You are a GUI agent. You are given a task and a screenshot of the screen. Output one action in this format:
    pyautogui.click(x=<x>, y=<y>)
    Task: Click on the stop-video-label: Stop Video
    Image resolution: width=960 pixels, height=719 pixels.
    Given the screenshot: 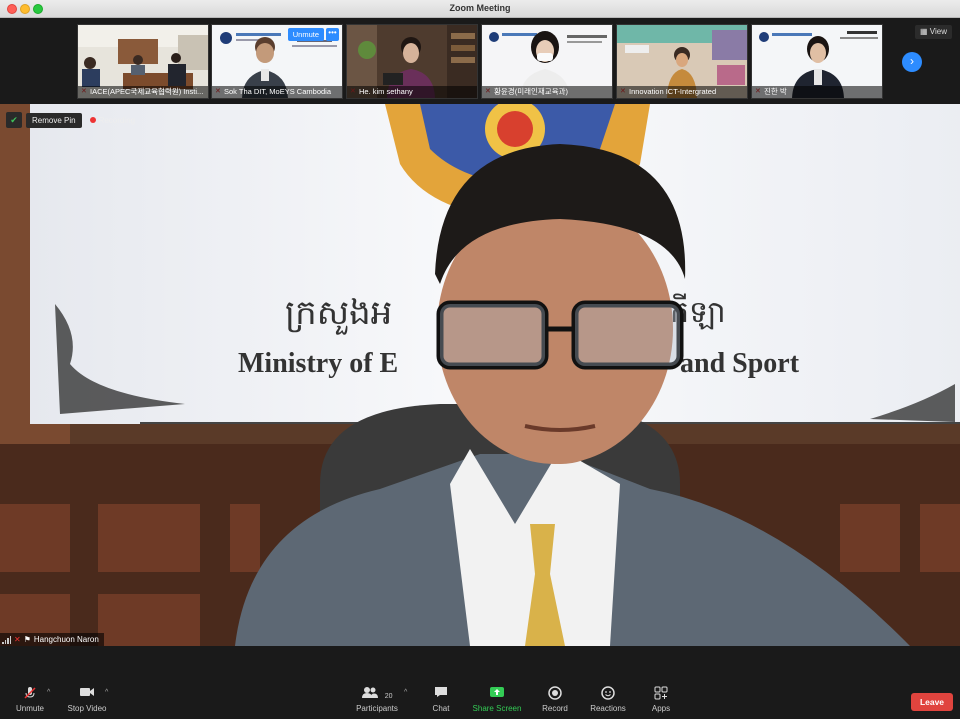 What is the action you would take?
    pyautogui.click(x=87, y=708)
    